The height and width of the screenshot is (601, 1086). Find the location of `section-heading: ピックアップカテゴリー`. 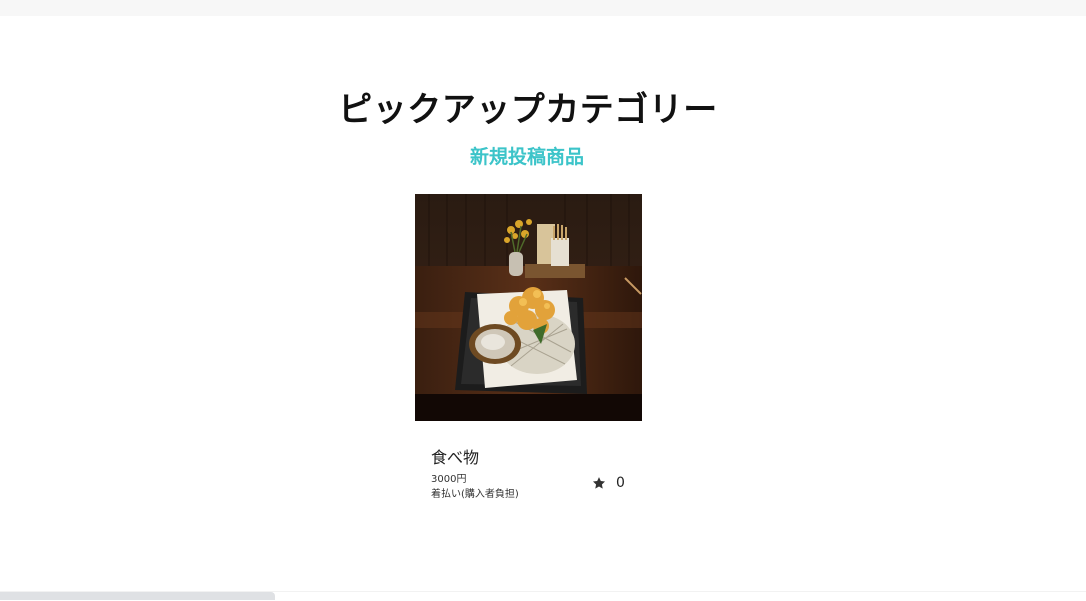

section-heading: ピックアップカテゴリー is located at coordinates (528, 110).